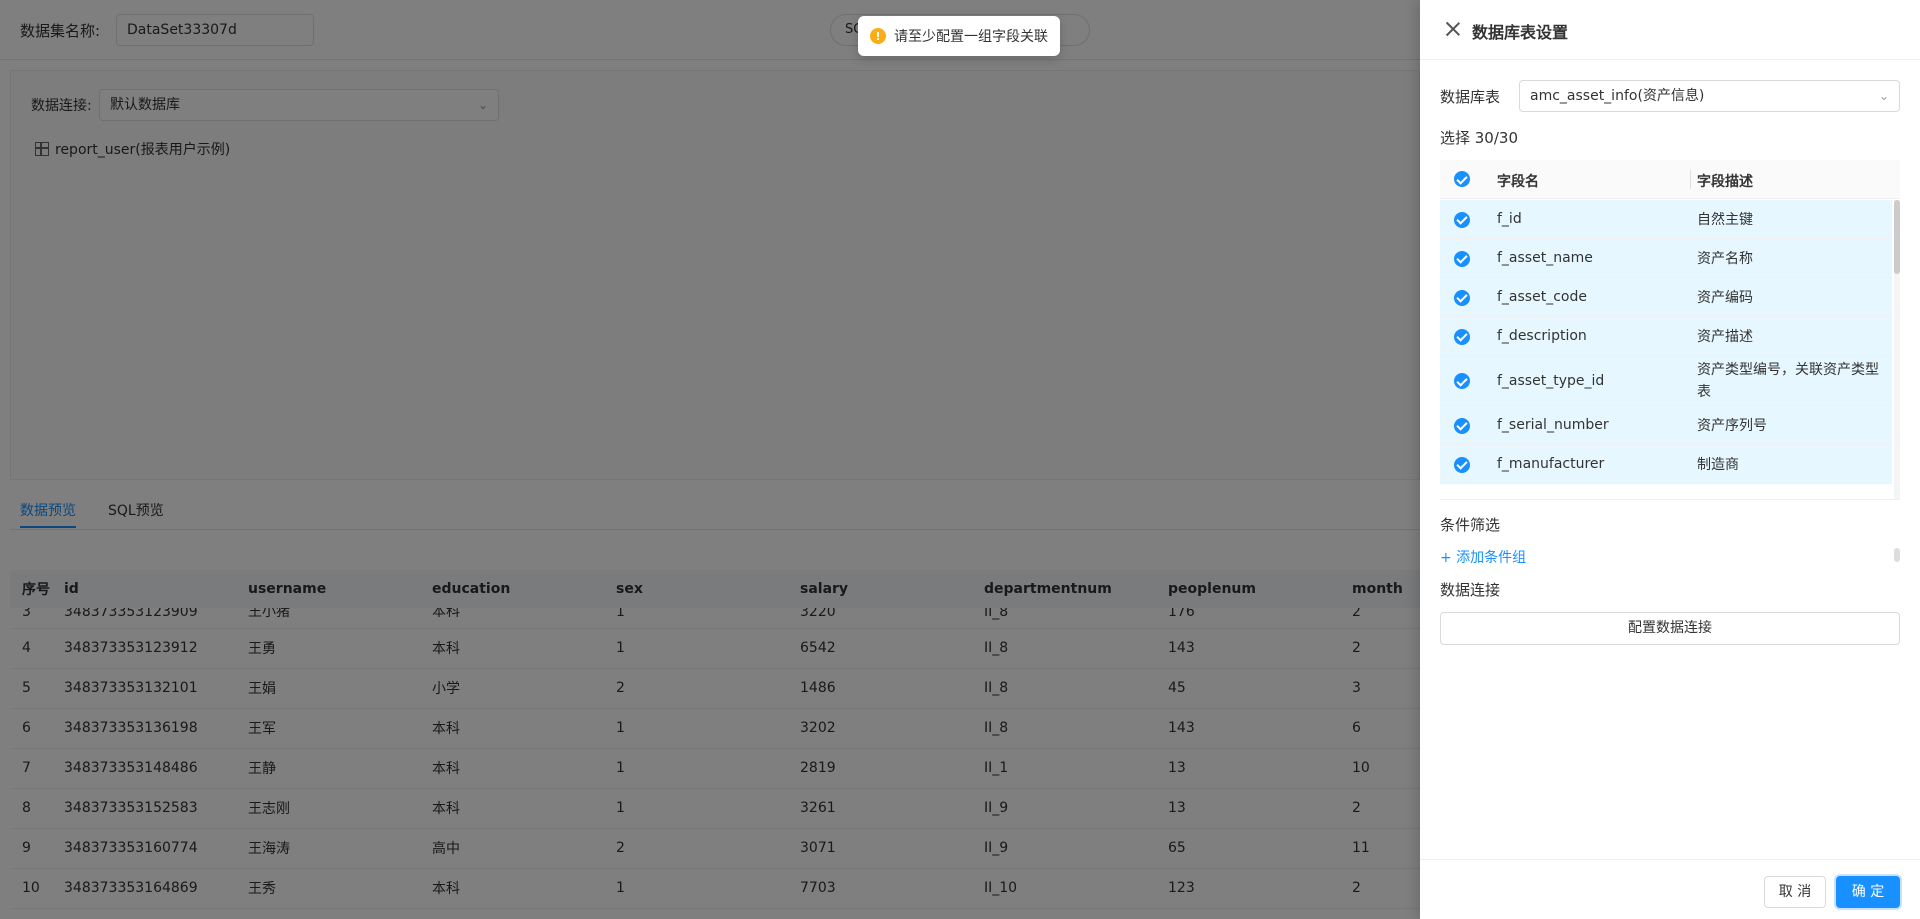 The image size is (1920, 919). I want to click on field-description: 资产描述, so click(1725, 336).